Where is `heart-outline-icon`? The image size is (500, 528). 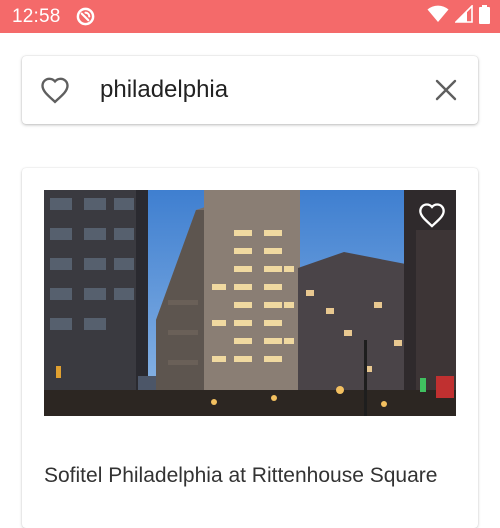
heart-outline-icon is located at coordinates (55, 90).